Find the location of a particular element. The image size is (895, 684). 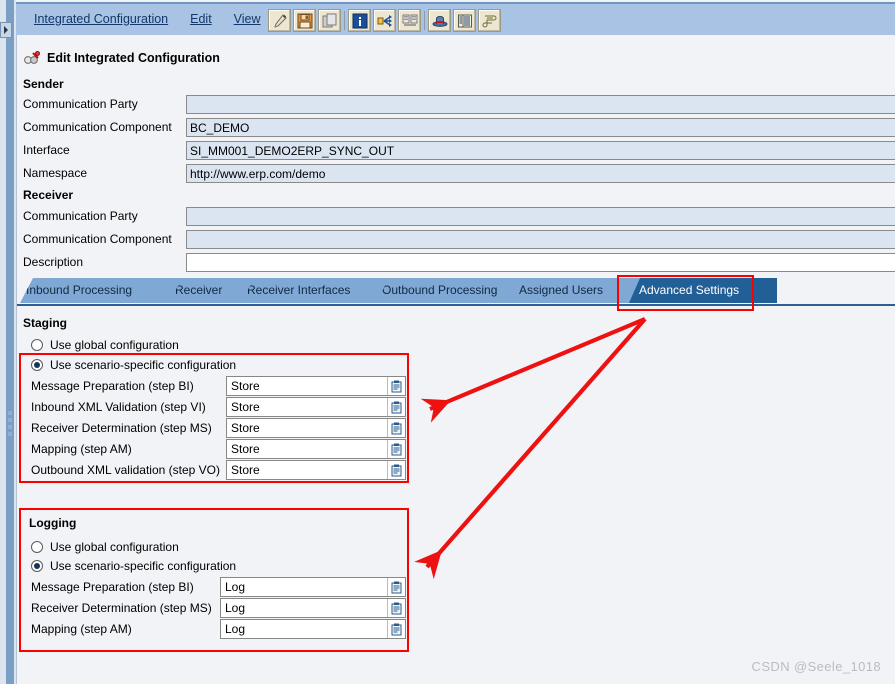

logging-radio-global: Use global configuration is located at coordinates (105, 546).